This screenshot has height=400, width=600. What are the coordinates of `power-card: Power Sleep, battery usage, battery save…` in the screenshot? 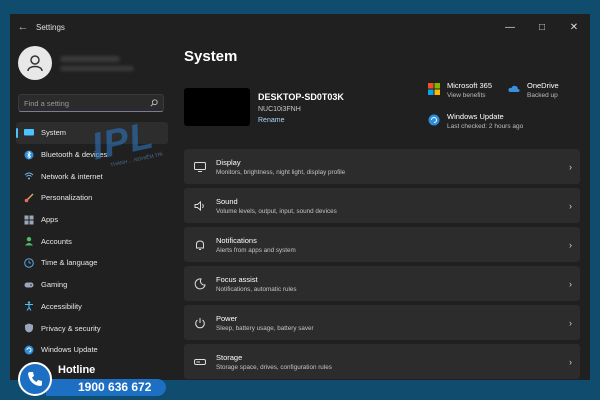 It's located at (382, 322).